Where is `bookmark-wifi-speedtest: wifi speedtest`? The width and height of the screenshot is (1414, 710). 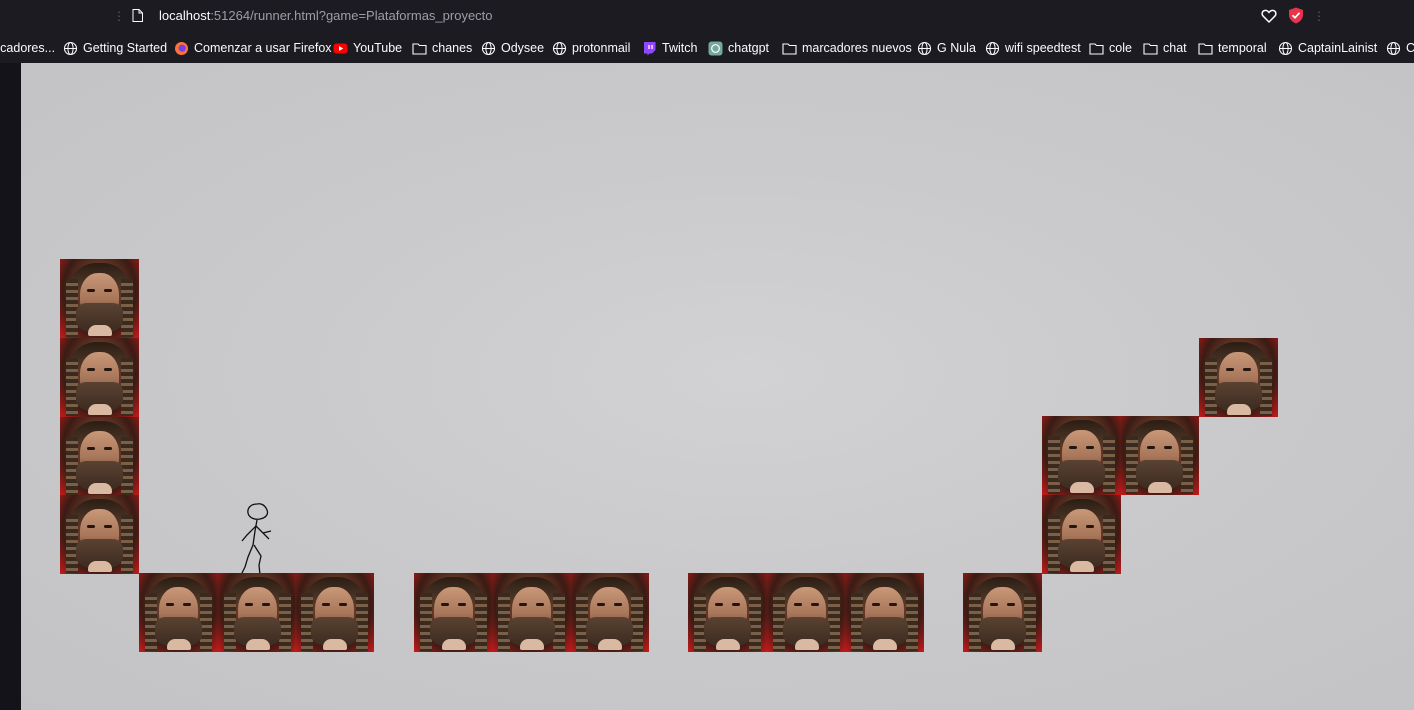
bookmark-wifi-speedtest: wifi speedtest is located at coordinates (1033, 48).